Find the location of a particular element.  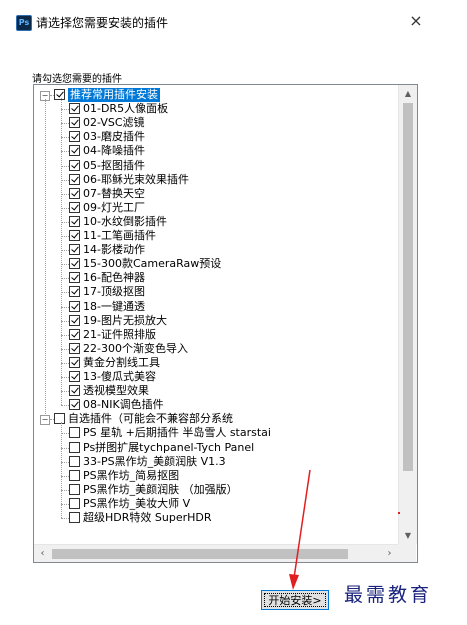

start-install-label: 开始安装> is located at coordinates (295, 600).